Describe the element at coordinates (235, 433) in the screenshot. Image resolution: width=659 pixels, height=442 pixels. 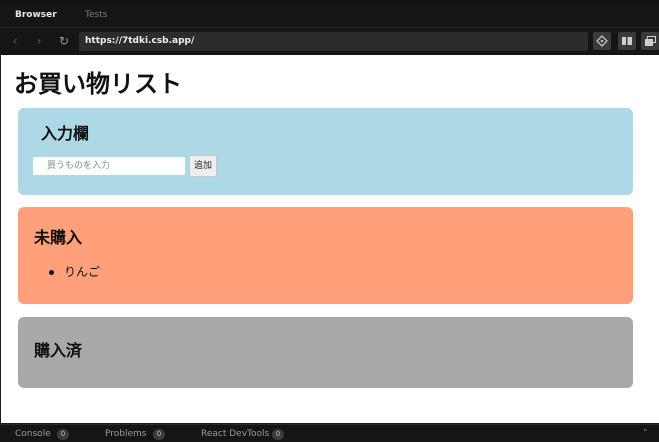
I see `devtools-tab-react-devtools: React DevTools` at that location.